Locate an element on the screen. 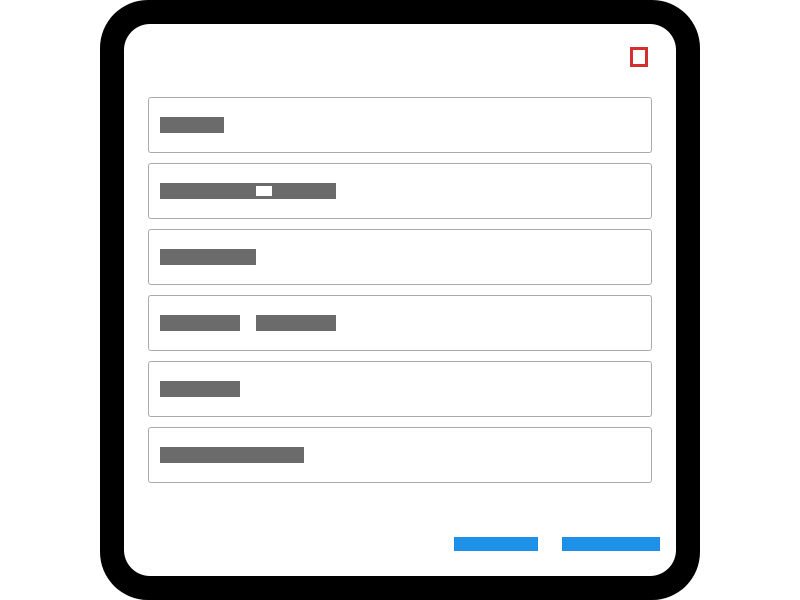 The image size is (800, 600). secondary-action-button is located at coordinates (496, 544).